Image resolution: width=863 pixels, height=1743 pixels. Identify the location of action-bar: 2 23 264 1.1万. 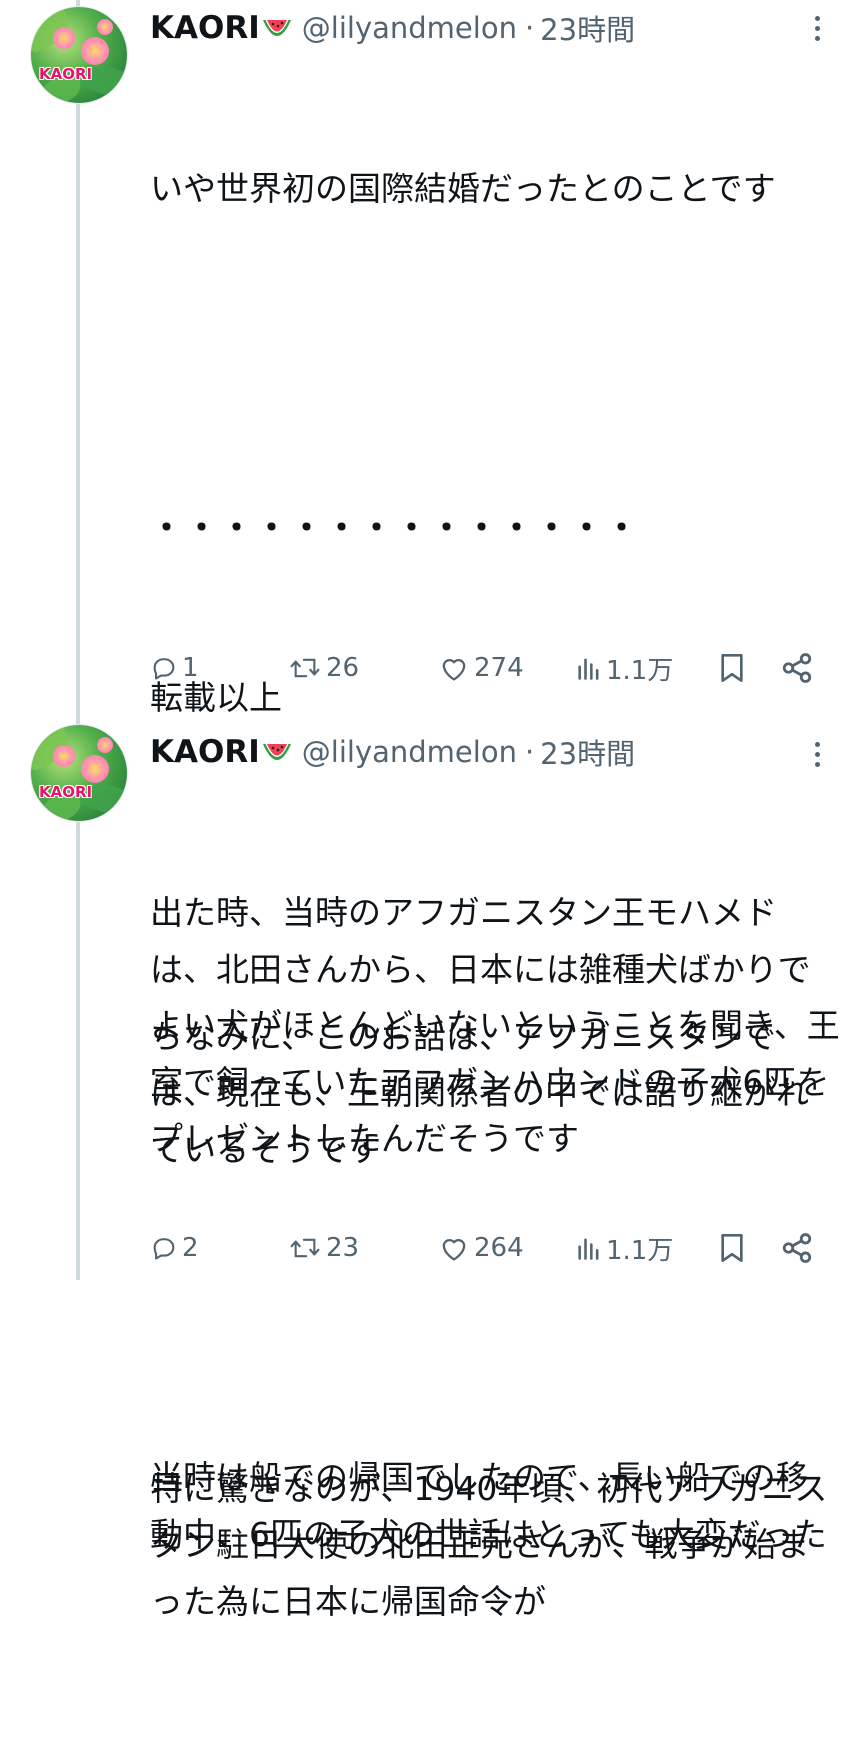
(490, 1248).